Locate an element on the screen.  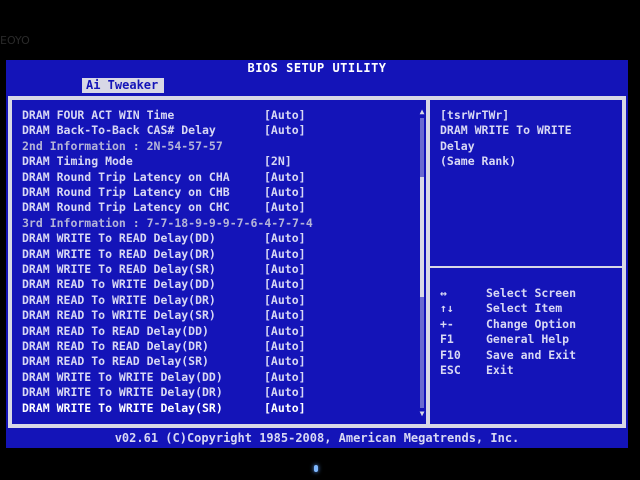
setting-label: DRAM READ To READ Delay(DR) is located at coordinates (115, 346).